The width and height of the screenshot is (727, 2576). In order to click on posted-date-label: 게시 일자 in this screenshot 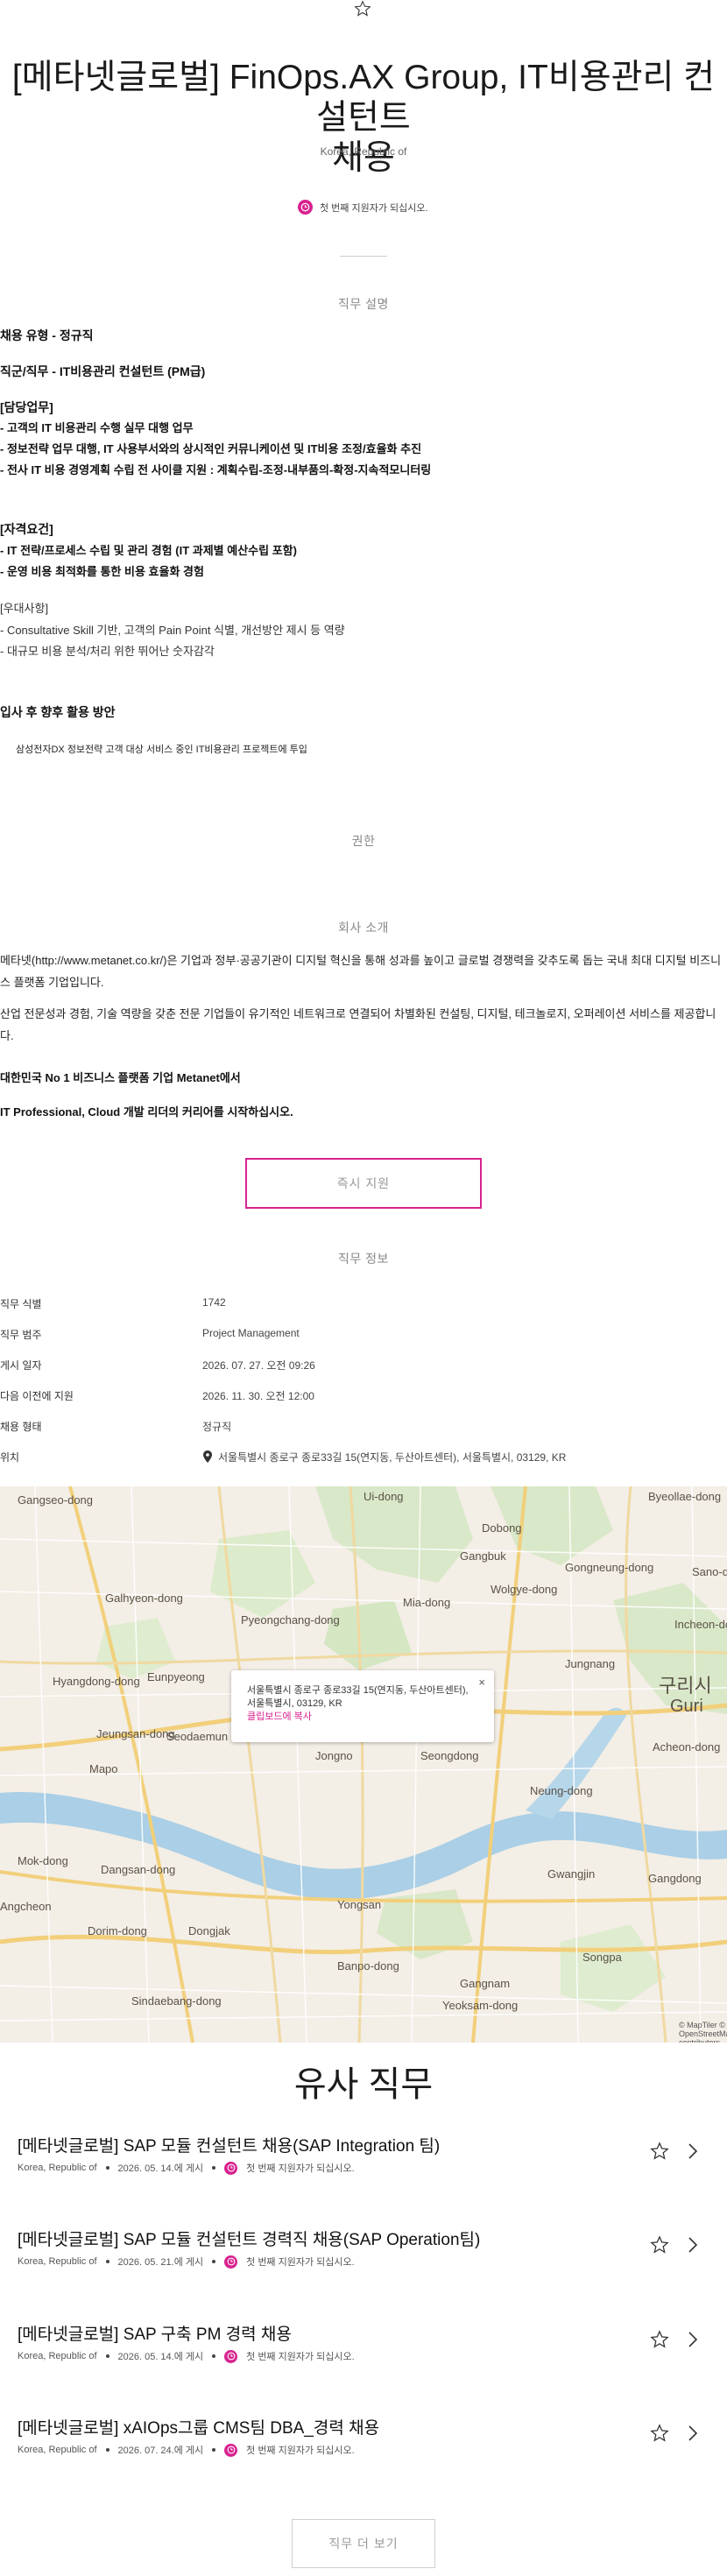, I will do `click(21, 1365)`.